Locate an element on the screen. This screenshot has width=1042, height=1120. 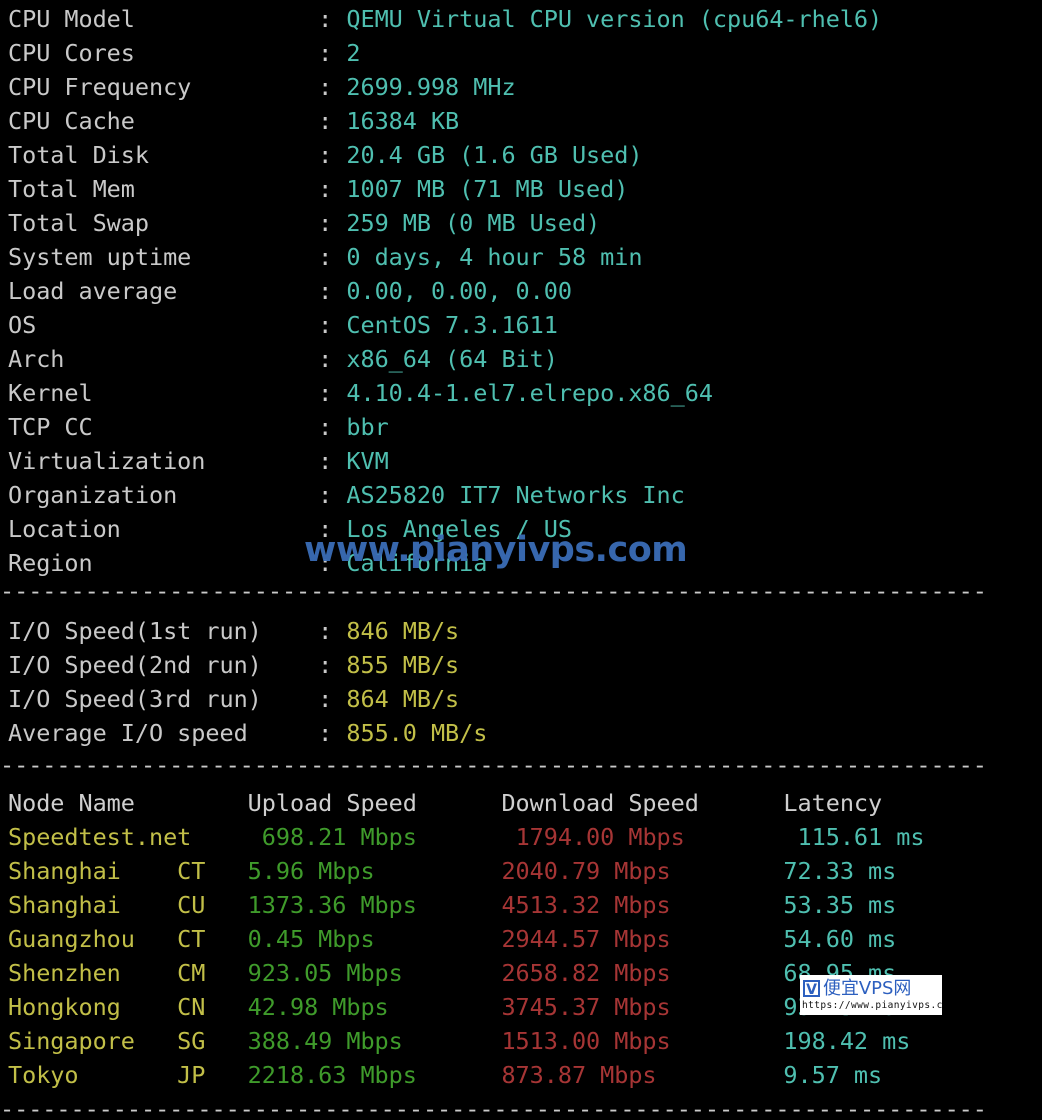
speedtest-latency: 9.57 ms is located at coordinates (833, 1075).